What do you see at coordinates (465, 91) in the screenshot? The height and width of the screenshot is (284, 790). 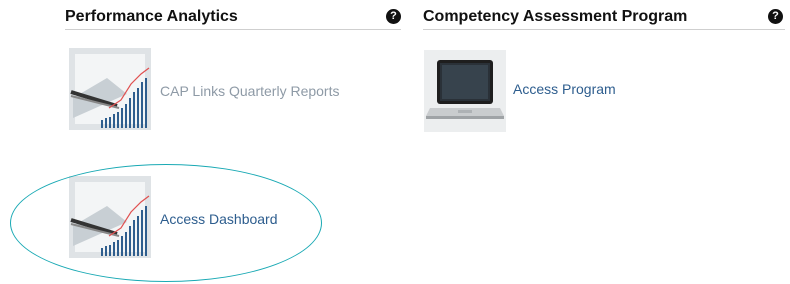 I see `laptop-icon` at bounding box center [465, 91].